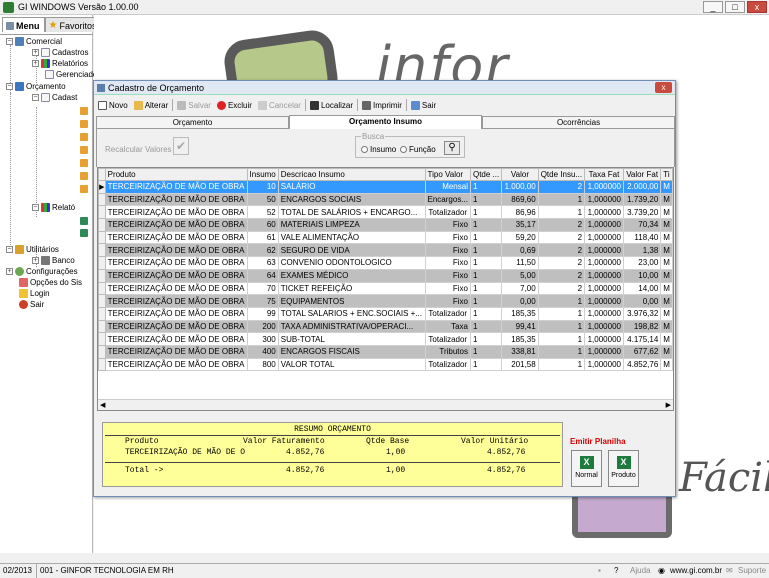 The height and width of the screenshot is (578, 769). What do you see at coordinates (262, 364) in the screenshot?
I see `table-cell: 800` at bounding box center [262, 364].